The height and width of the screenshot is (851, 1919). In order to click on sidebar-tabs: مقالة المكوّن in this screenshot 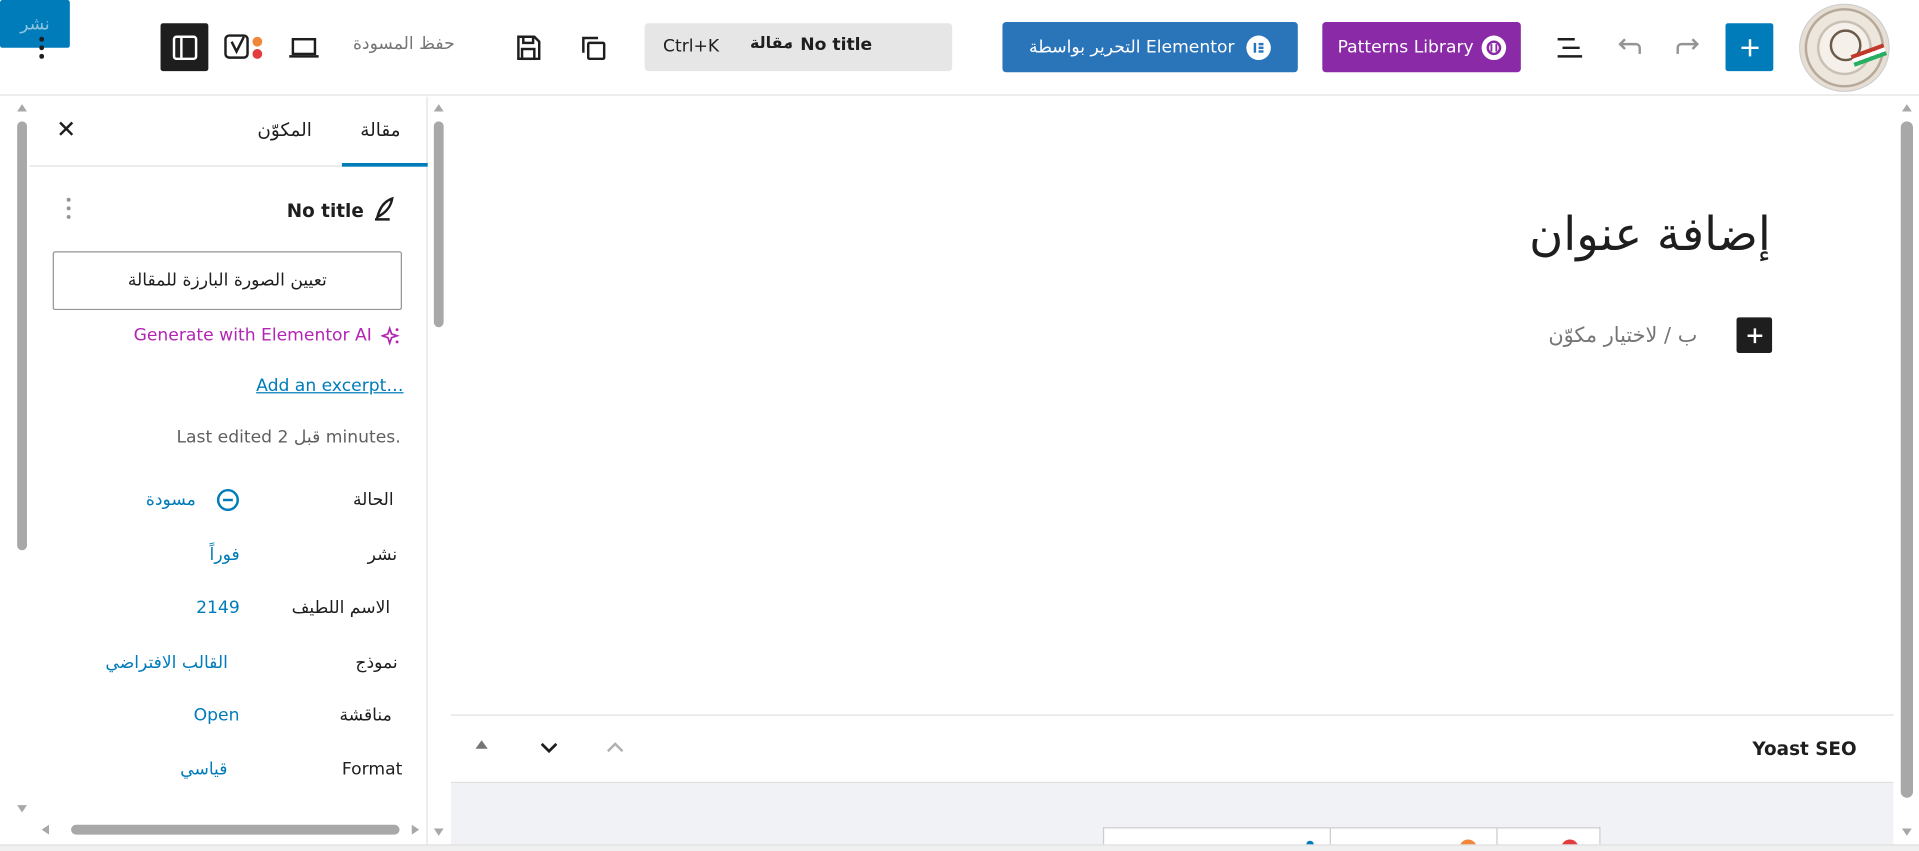, I will do `click(228, 132)`.